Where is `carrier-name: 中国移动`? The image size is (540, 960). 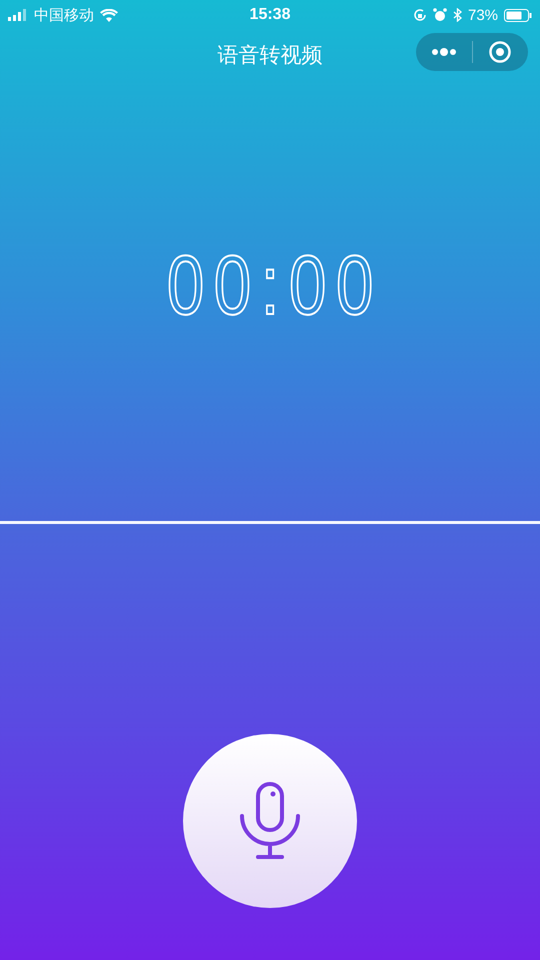 carrier-name: 中国移动 is located at coordinates (64, 15).